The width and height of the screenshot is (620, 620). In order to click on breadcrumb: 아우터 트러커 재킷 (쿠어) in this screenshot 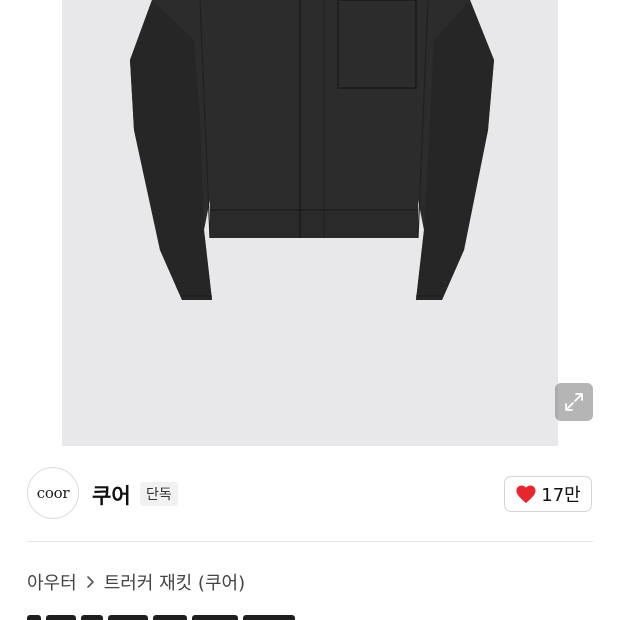, I will do `click(136, 582)`.